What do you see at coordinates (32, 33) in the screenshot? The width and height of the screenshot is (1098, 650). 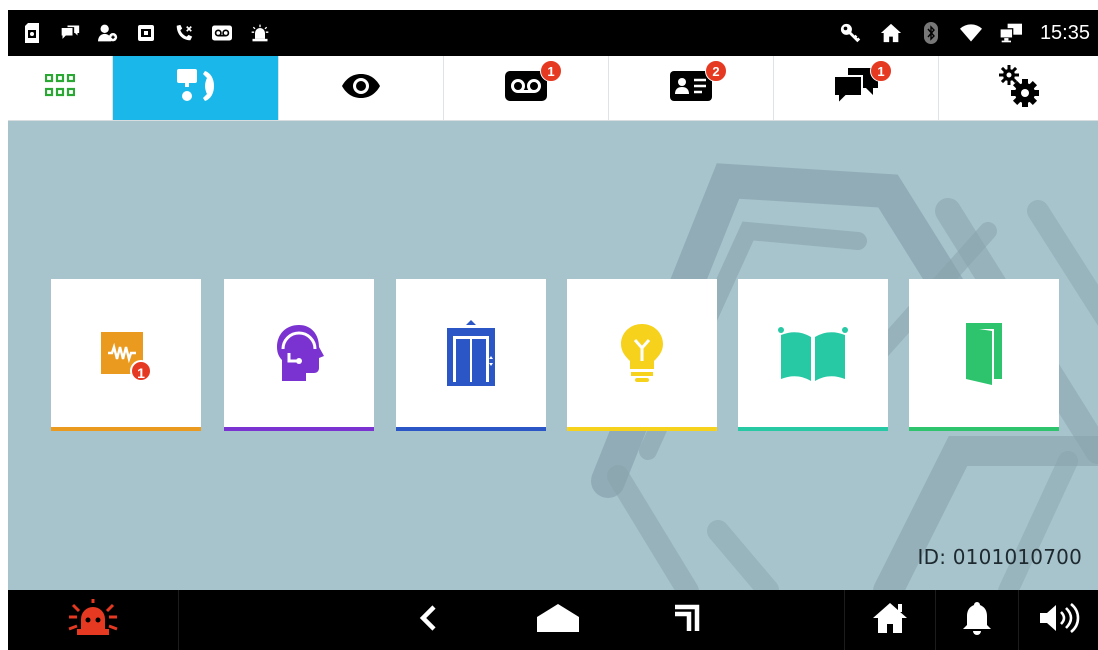 I see `sd-card-icon` at bounding box center [32, 33].